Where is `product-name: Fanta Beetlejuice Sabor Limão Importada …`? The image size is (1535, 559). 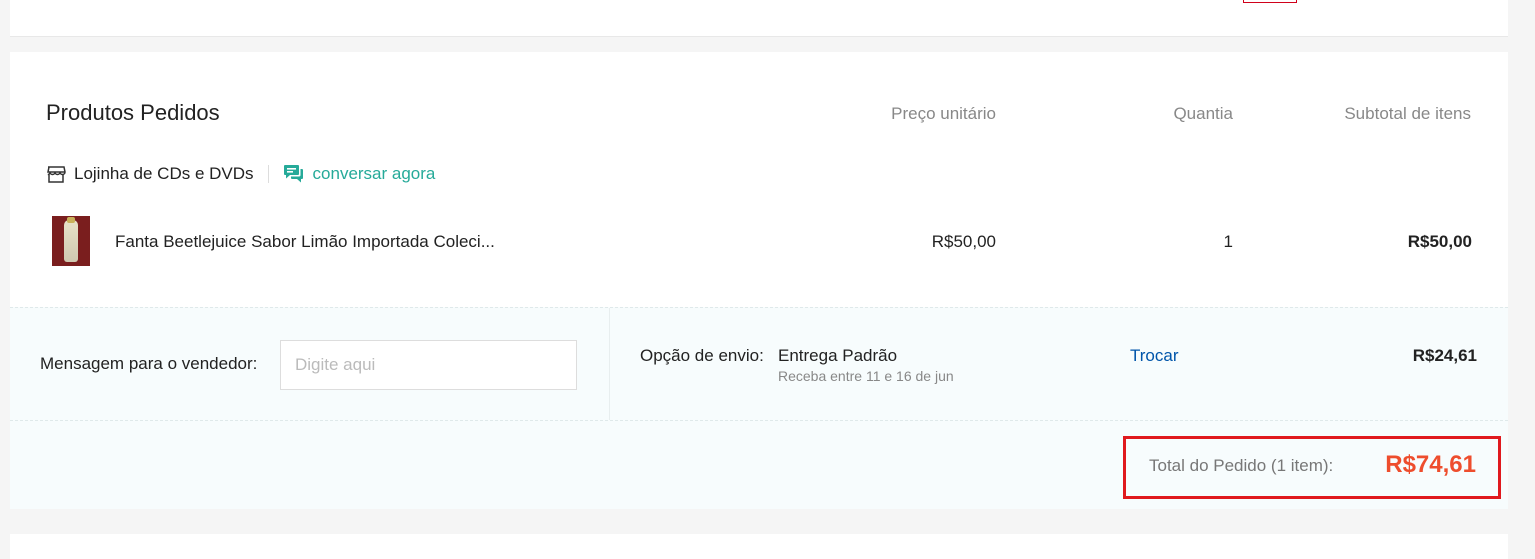 product-name: Fanta Beetlejuice Sabor Limão Importada … is located at coordinates (305, 242).